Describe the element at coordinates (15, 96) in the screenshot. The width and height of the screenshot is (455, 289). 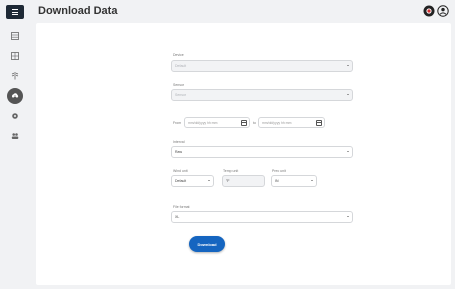
I see `nav-download-icon` at that location.